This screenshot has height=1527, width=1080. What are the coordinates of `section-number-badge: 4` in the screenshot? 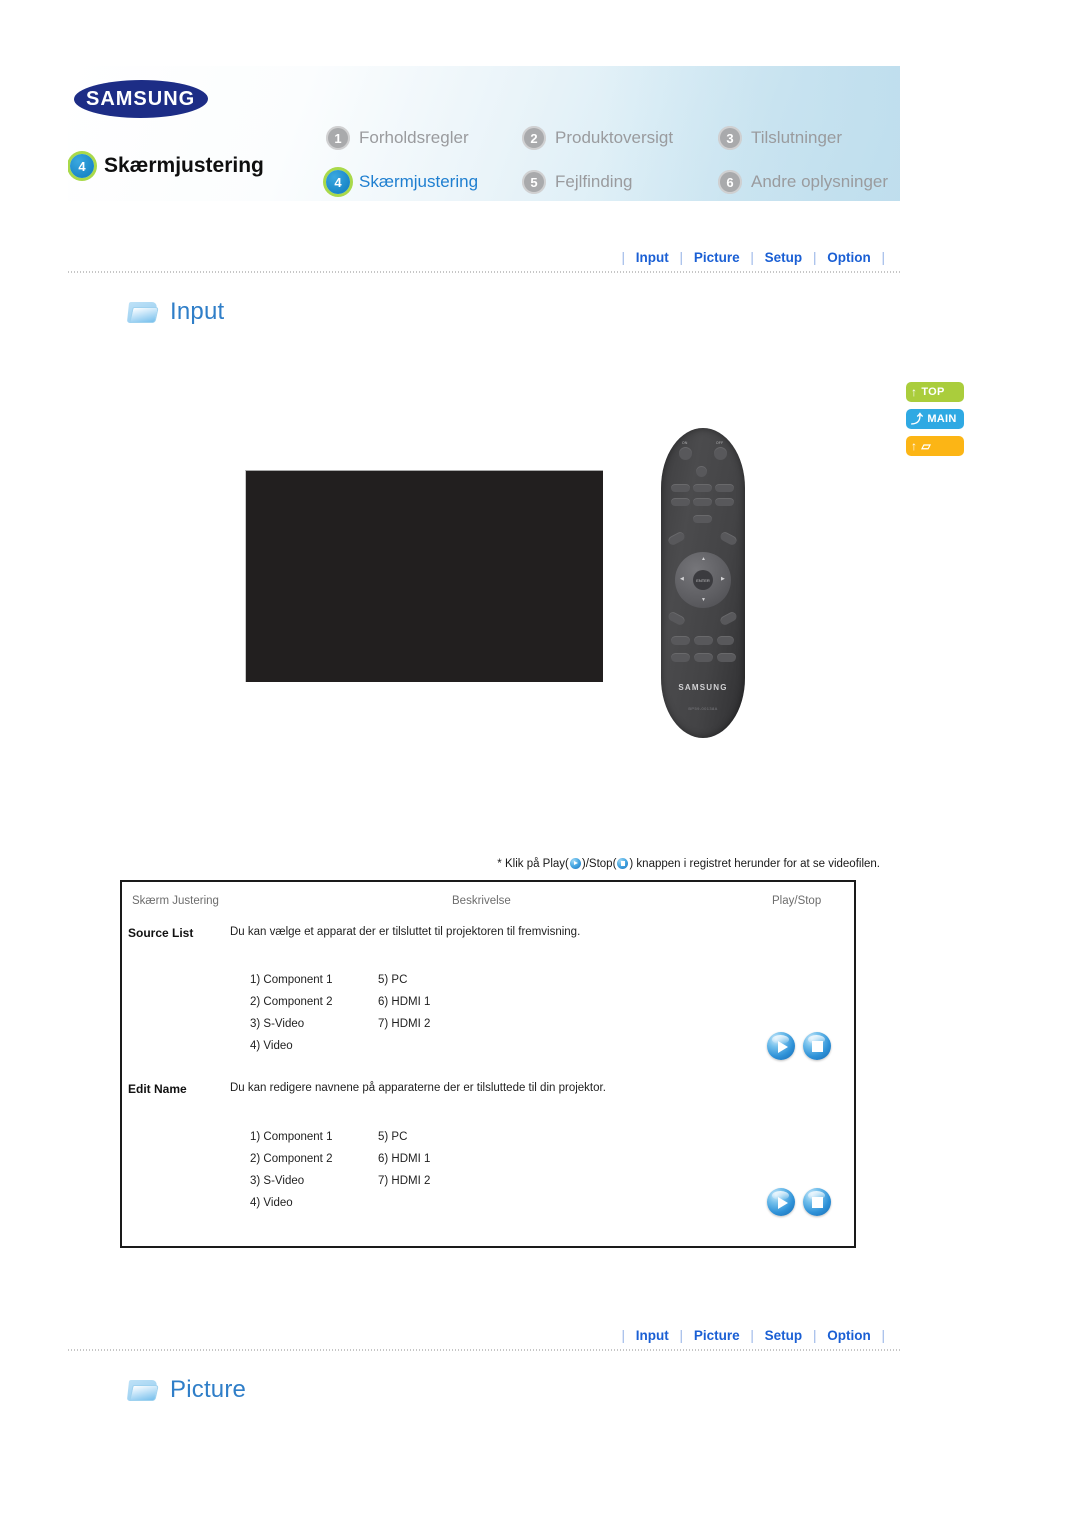 It's located at (82, 166).